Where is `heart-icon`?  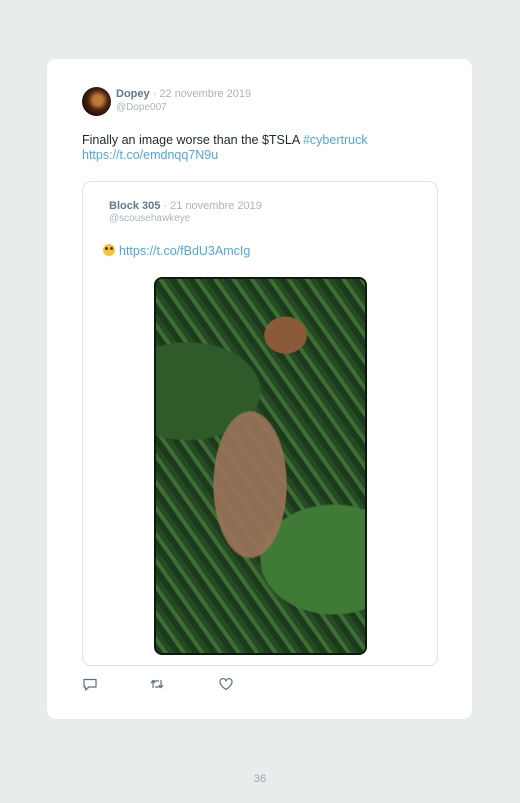 heart-icon is located at coordinates (226, 684).